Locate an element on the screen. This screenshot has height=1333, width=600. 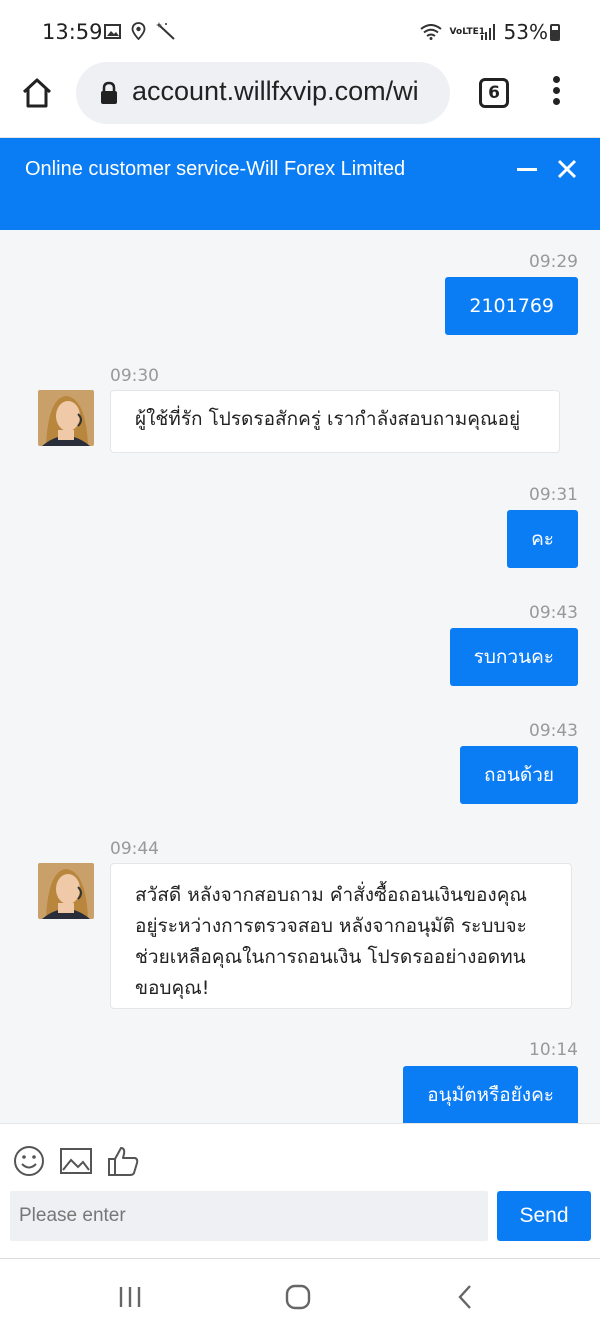
status-time: 13:59 is located at coordinates (72, 32).